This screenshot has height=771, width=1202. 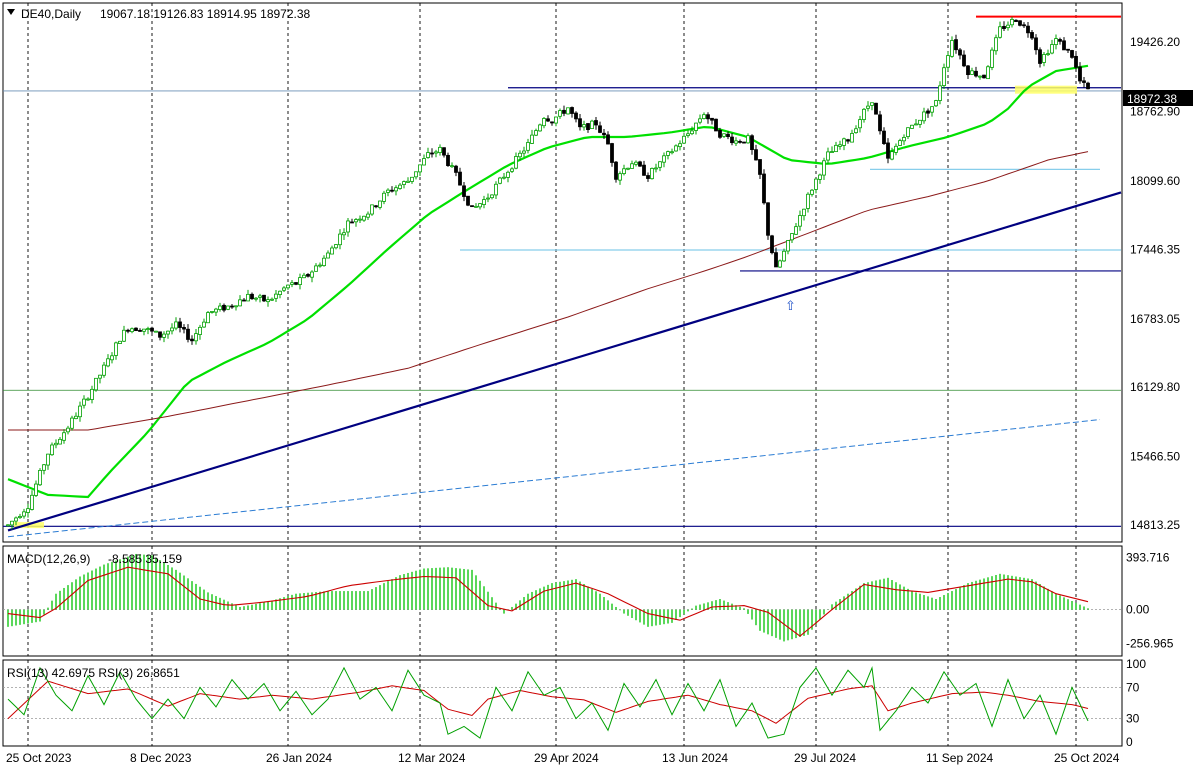 I want to click on rsi-title: RSI(13) 42.6975 RSI(3) 26.8651, so click(x=93, y=673).